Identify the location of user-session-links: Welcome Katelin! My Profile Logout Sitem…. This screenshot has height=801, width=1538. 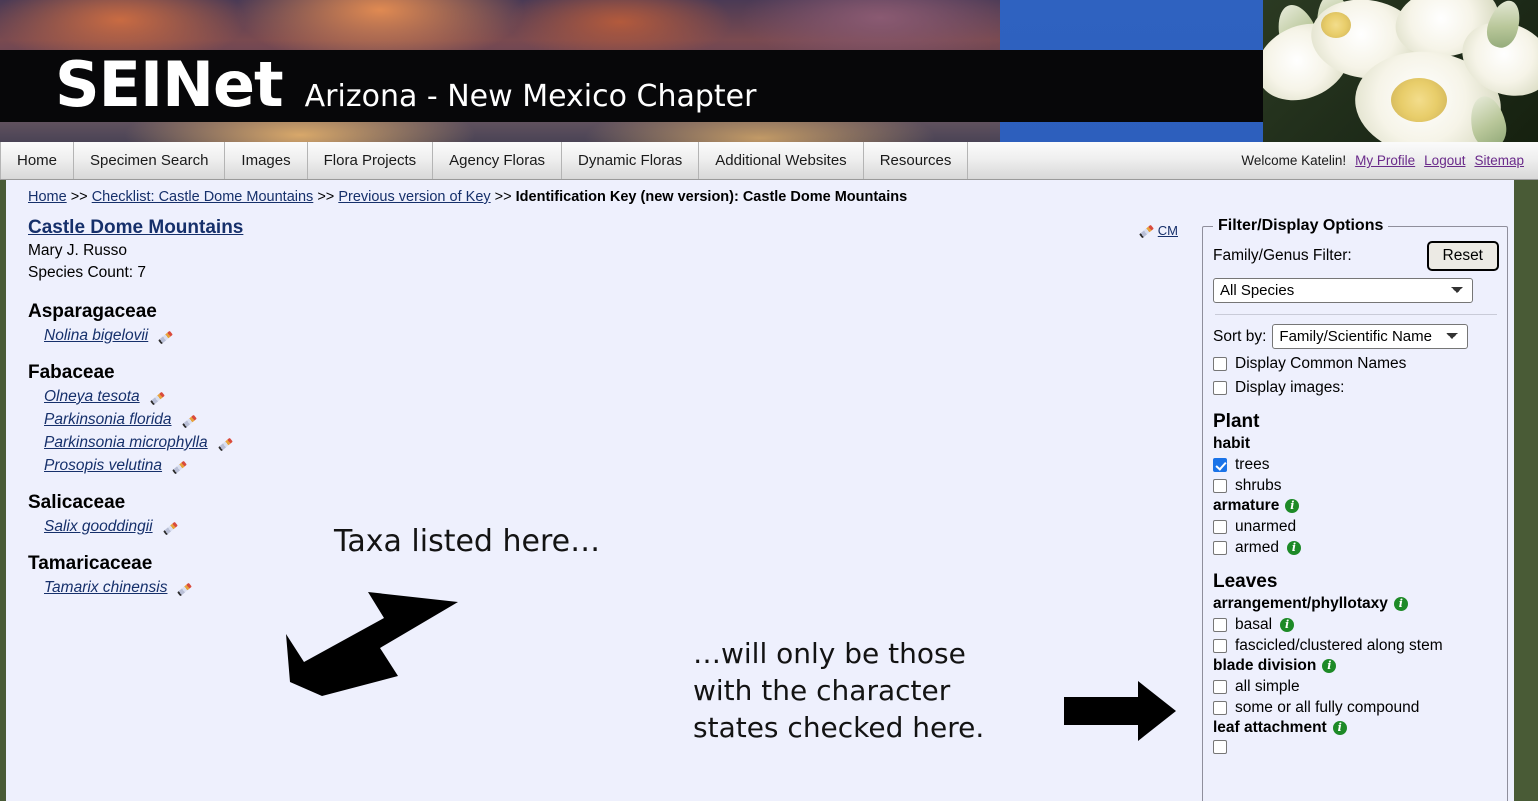
(1389, 160).